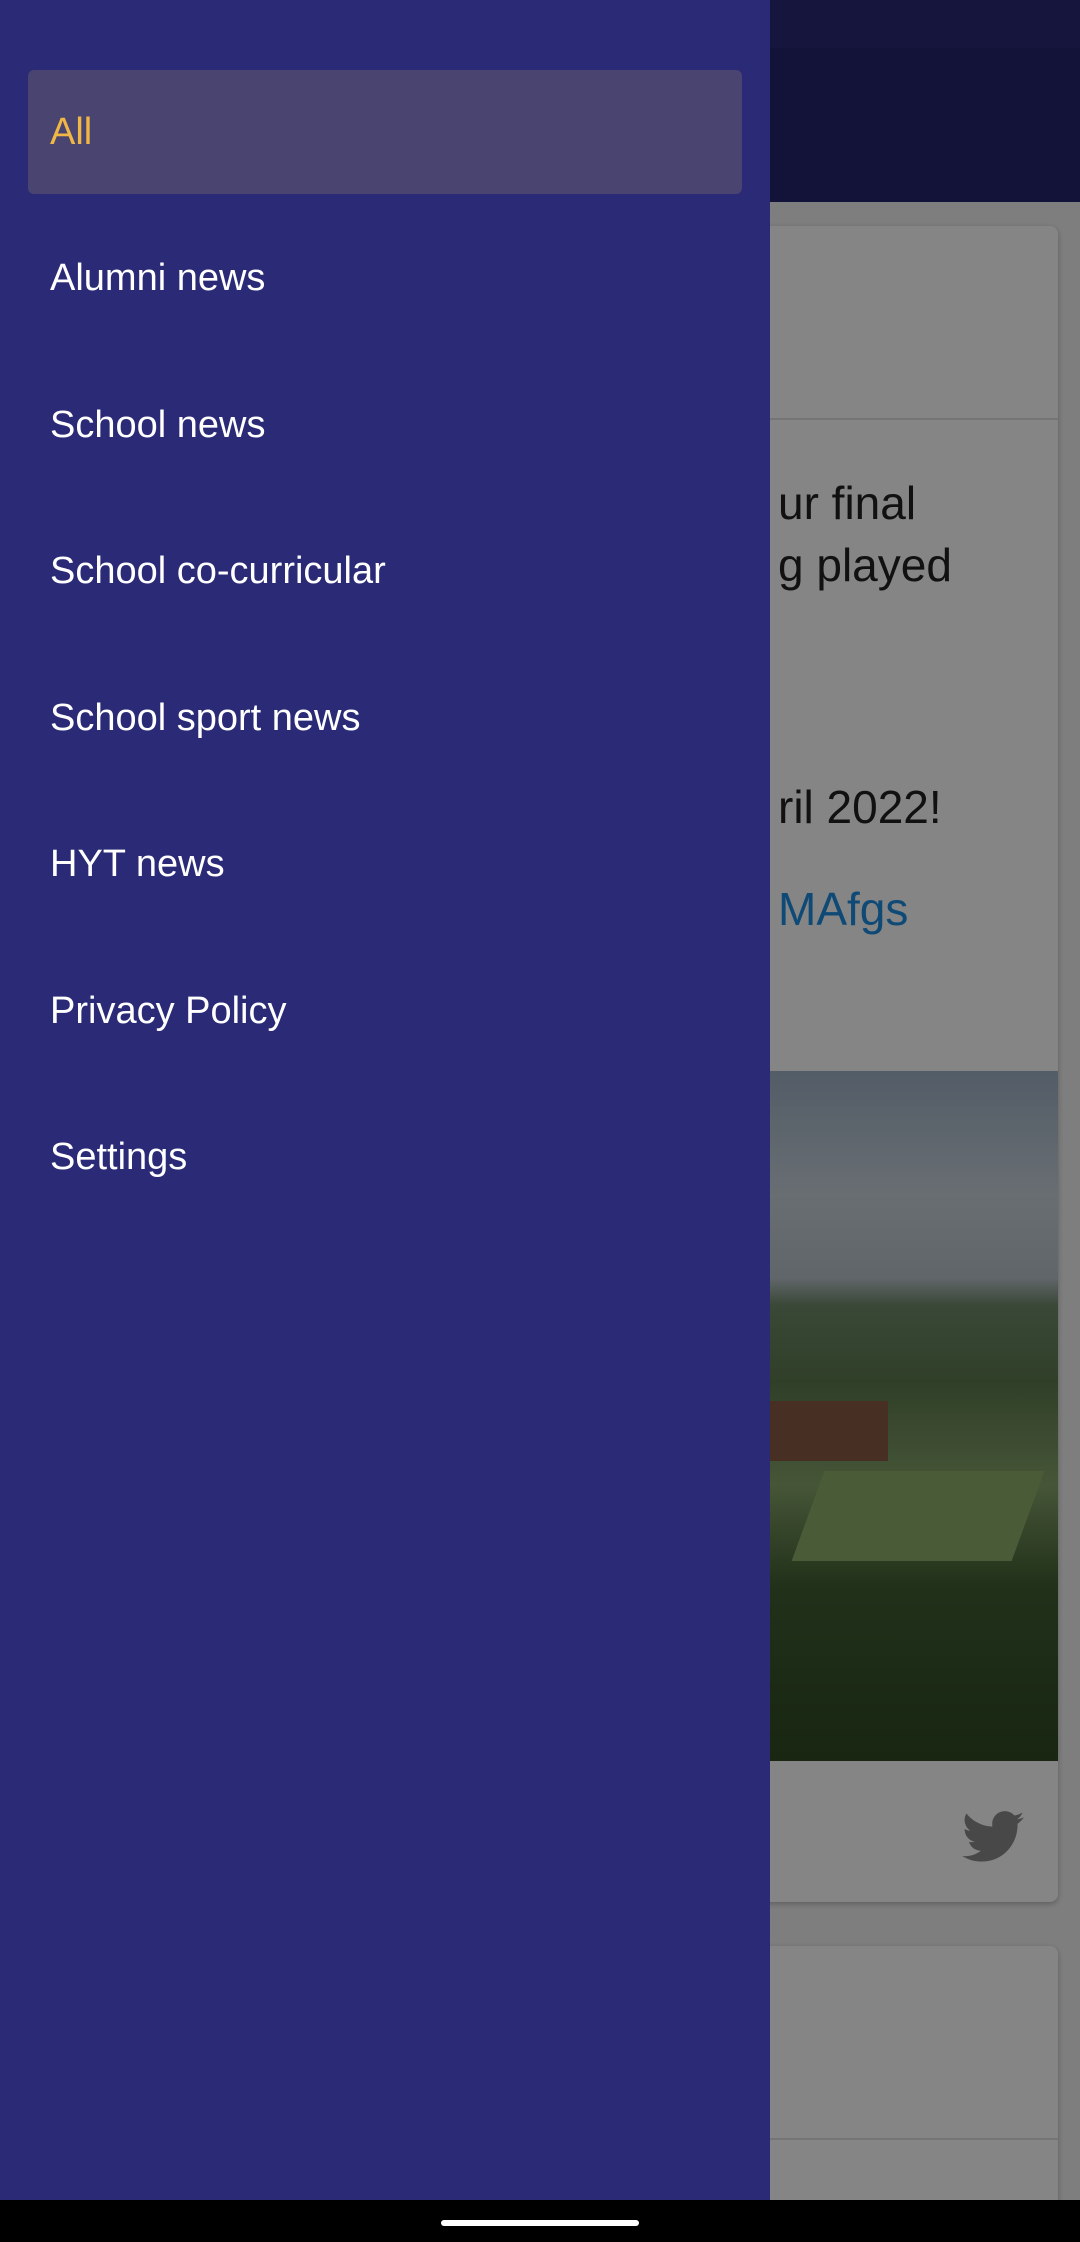 The height and width of the screenshot is (2242, 1080). Describe the element at coordinates (385, 865) in the screenshot. I see `drawer-item-hyt-news: HYT news` at that location.